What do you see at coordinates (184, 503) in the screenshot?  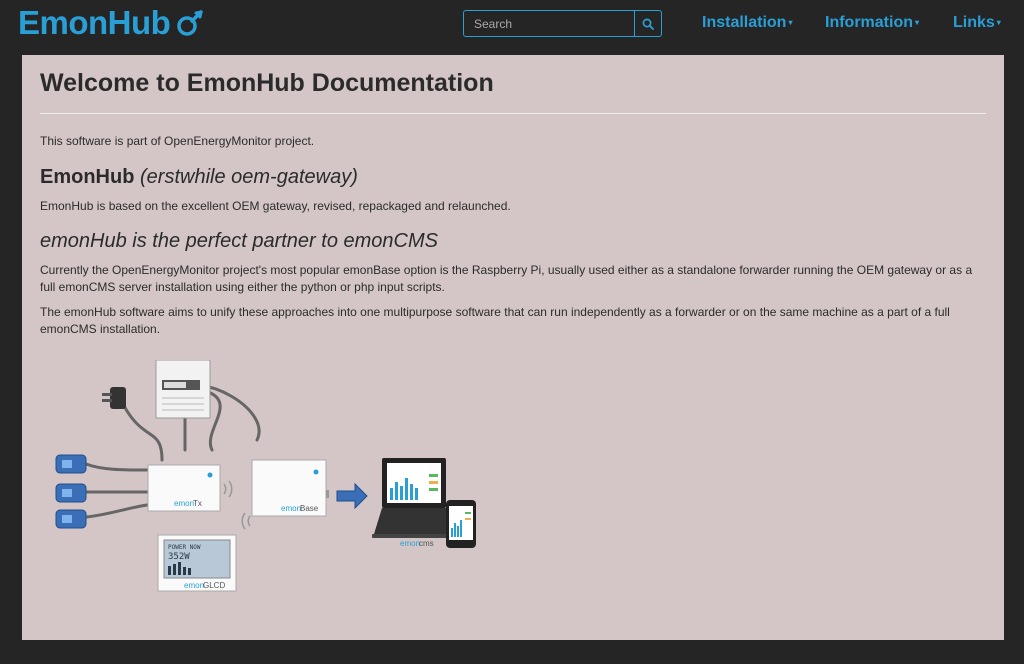 I see `emontx-label-prefix: emon` at bounding box center [184, 503].